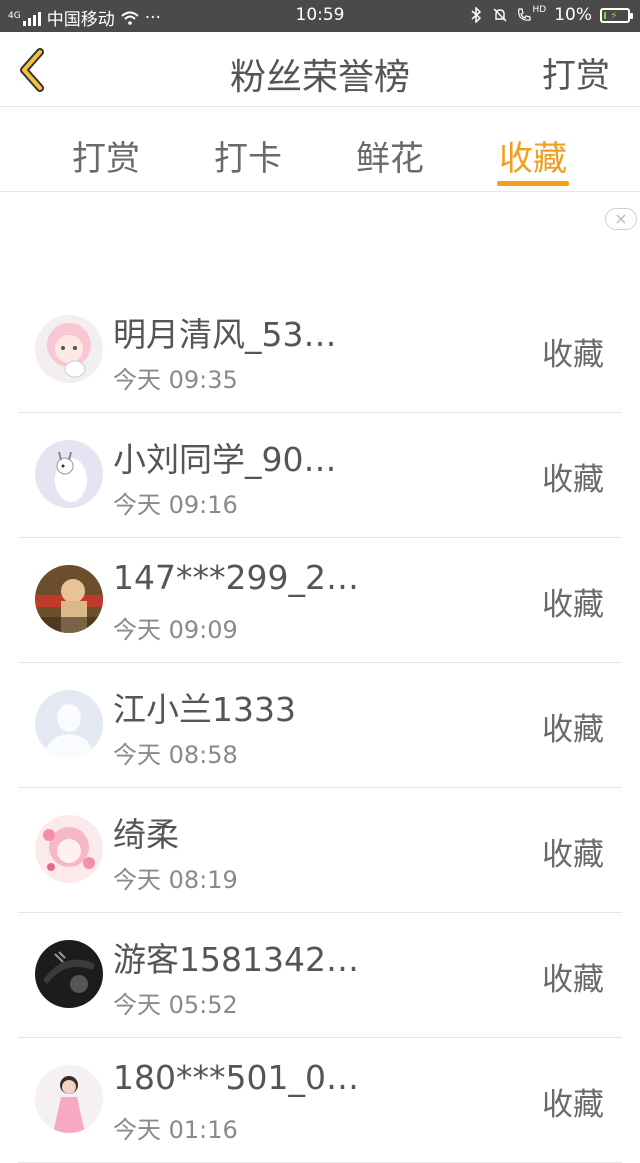  Describe the element at coordinates (106, 155) in the screenshot. I see `tab-reward: 打赏` at that location.